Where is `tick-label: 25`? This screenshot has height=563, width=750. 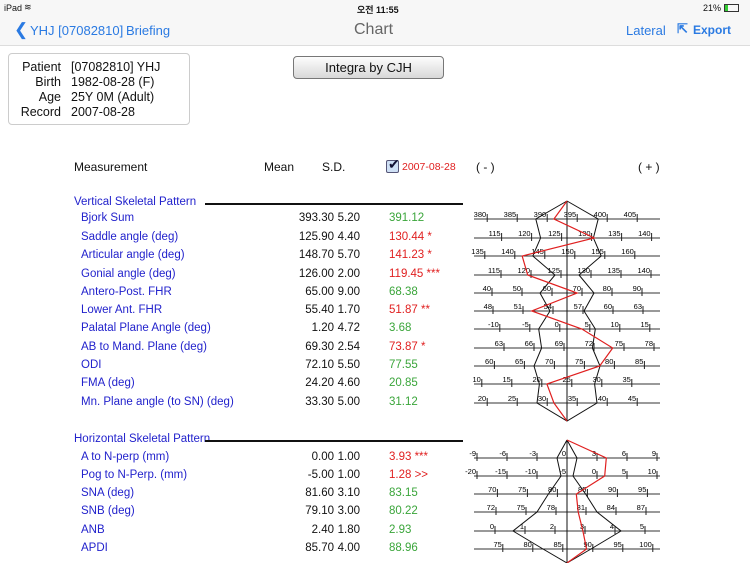 tick-label: 25 is located at coordinates (512, 398).